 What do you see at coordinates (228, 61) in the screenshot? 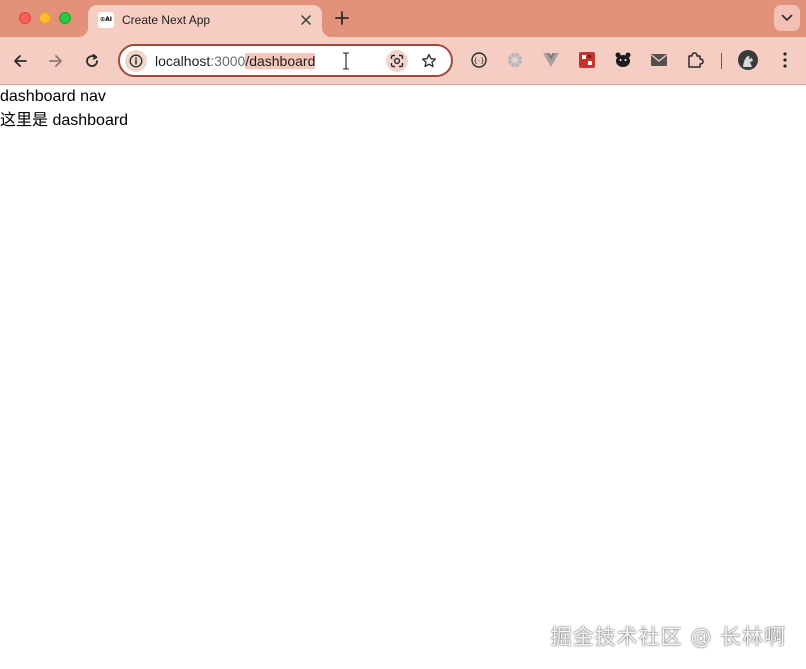
I see `url-port: :3000` at bounding box center [228, 61].